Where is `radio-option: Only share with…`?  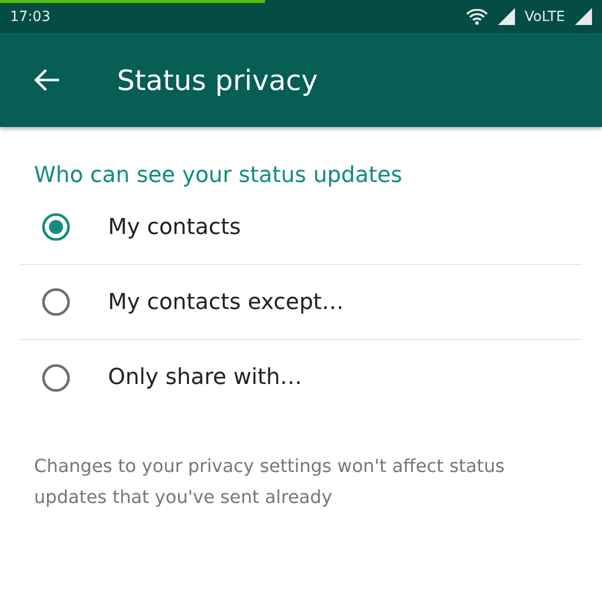
radio-option: Only share with… is located at coordinates (301, 377).